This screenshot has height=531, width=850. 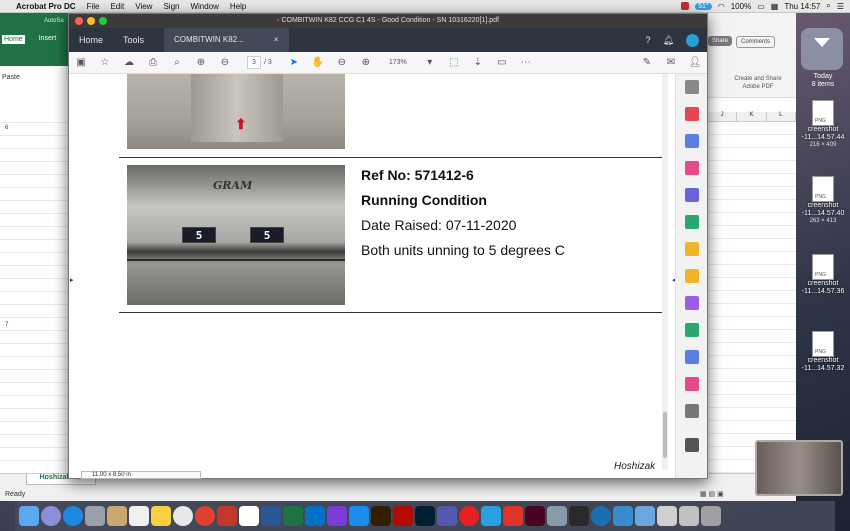 What do you see at coordinates (645, 516) in the screenshot?
I see `downloads-folder-icon` at bounding box center [645, 516].